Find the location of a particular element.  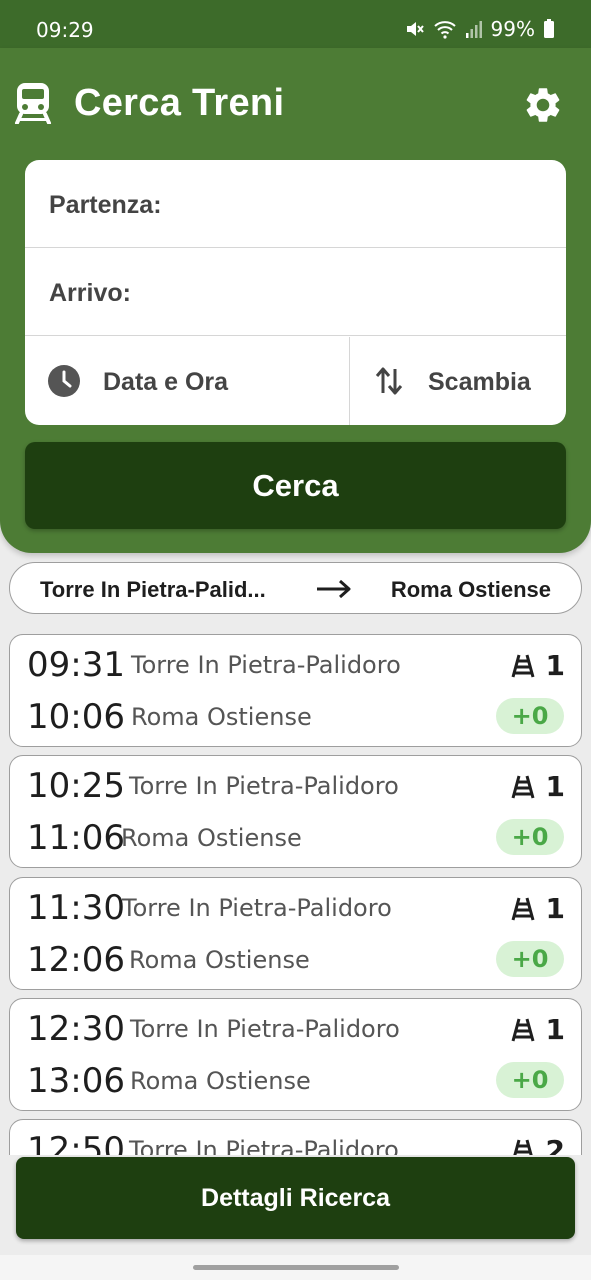

wifi-icon is located at coordinates (444, 30).